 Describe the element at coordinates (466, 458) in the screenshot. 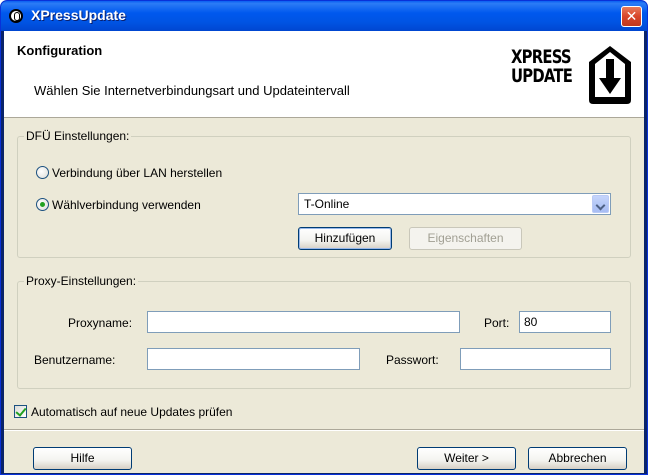

I see `next-button: Weiter >` at that location.